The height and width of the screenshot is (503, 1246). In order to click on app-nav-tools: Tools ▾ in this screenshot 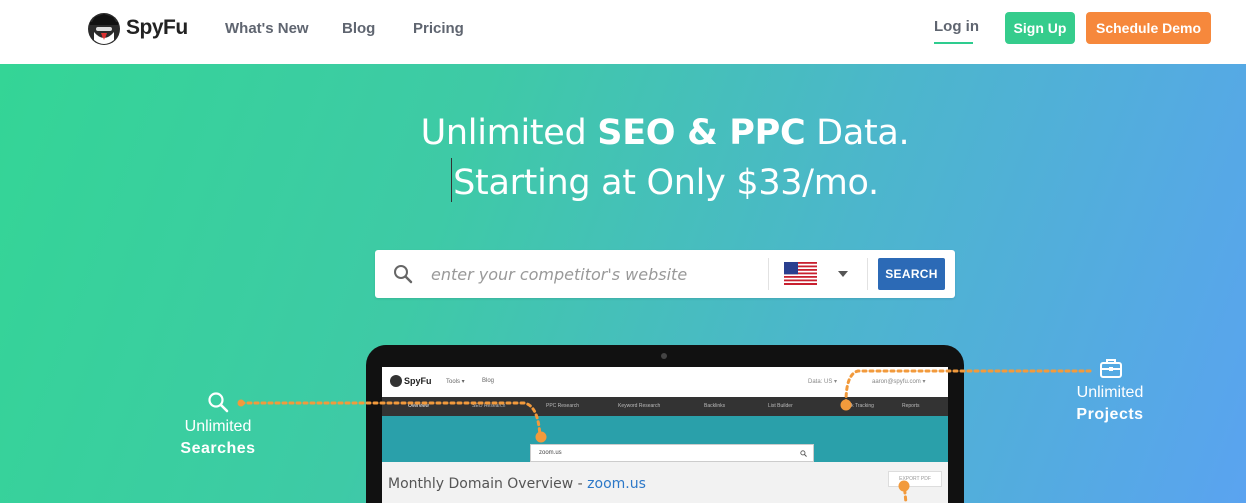, I will do `click(455, 382)`.